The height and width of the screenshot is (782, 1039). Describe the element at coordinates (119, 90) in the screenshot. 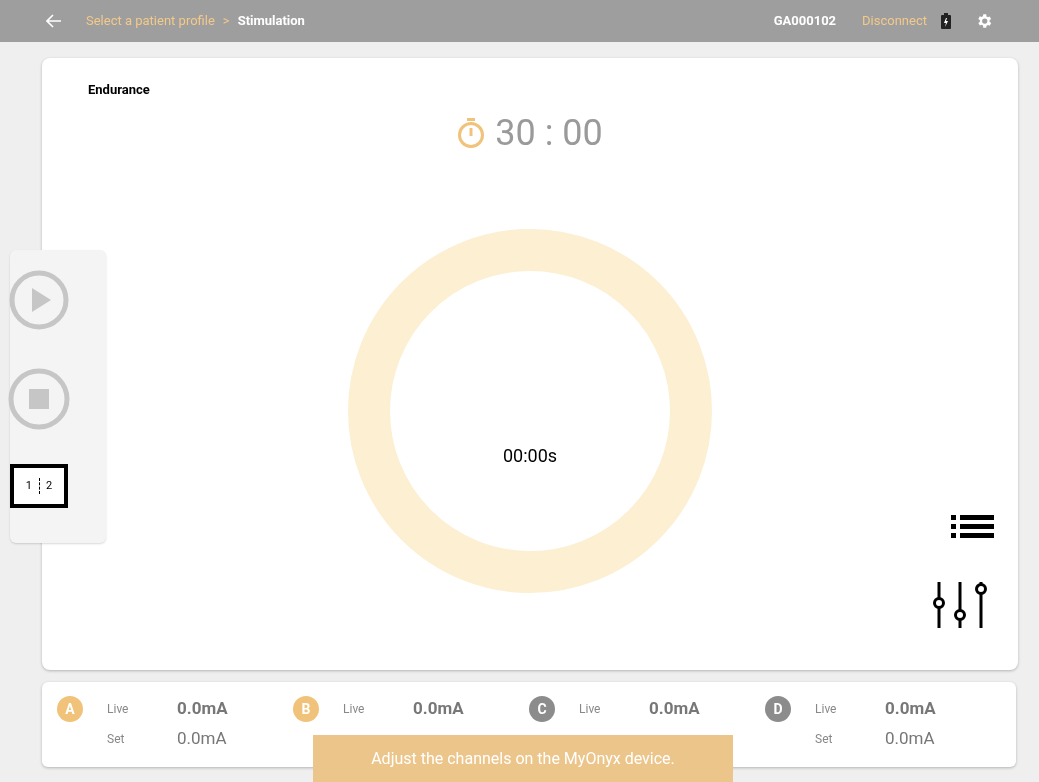

I see `program-name: Endurance` at that location.